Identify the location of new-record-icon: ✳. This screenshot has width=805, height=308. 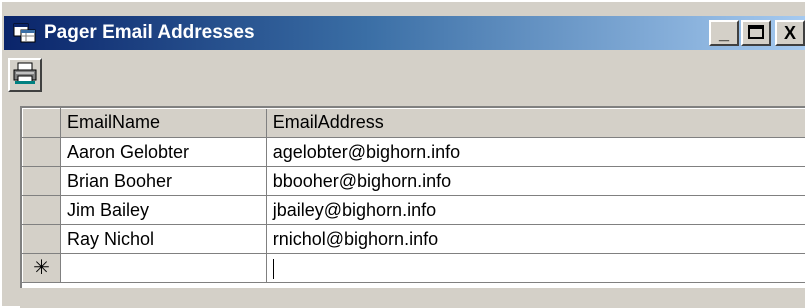
(41, 268).